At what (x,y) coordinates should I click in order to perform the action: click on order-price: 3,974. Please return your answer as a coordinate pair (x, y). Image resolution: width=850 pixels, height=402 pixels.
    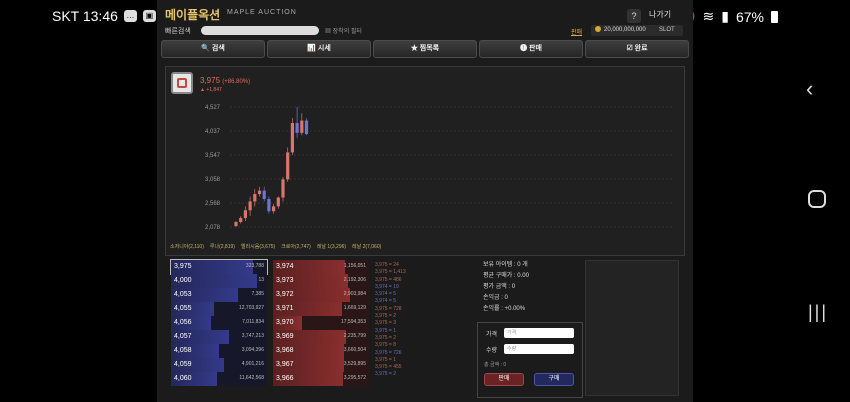
    Looking at the image, I should click on (285, 266).